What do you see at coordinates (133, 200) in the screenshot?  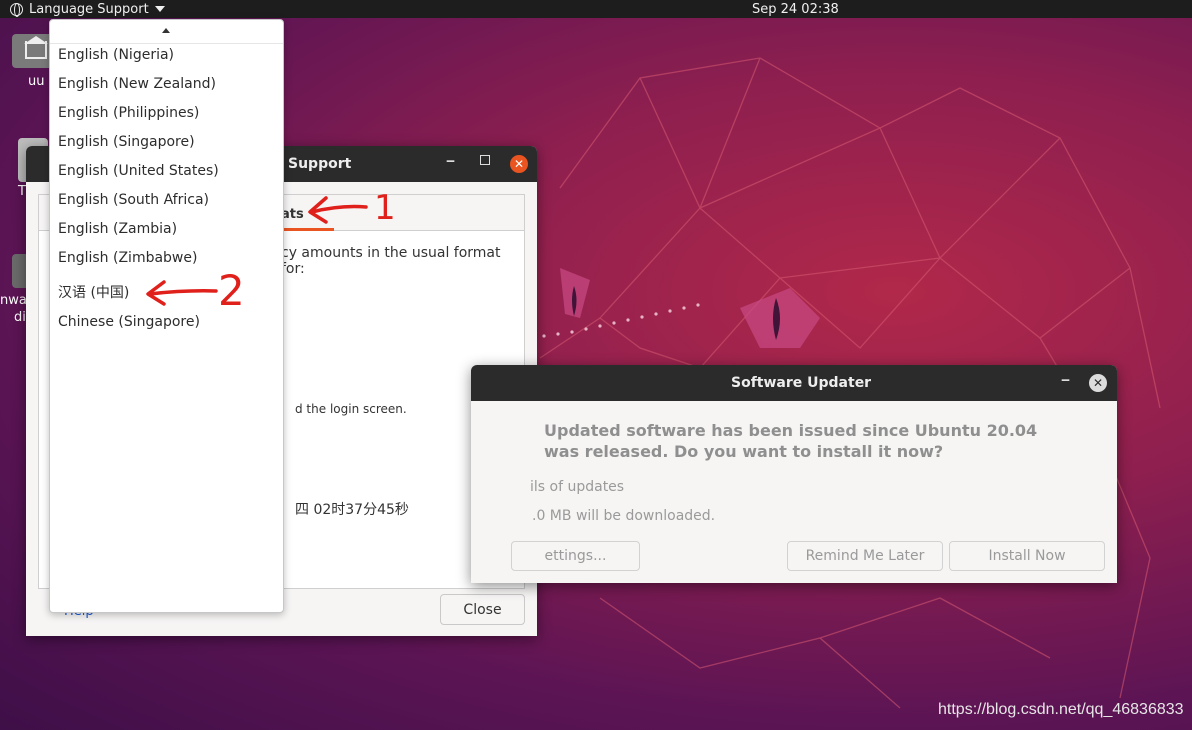 I see `dropdown-item: English (South Africa)` at bounding box center [133, 200].